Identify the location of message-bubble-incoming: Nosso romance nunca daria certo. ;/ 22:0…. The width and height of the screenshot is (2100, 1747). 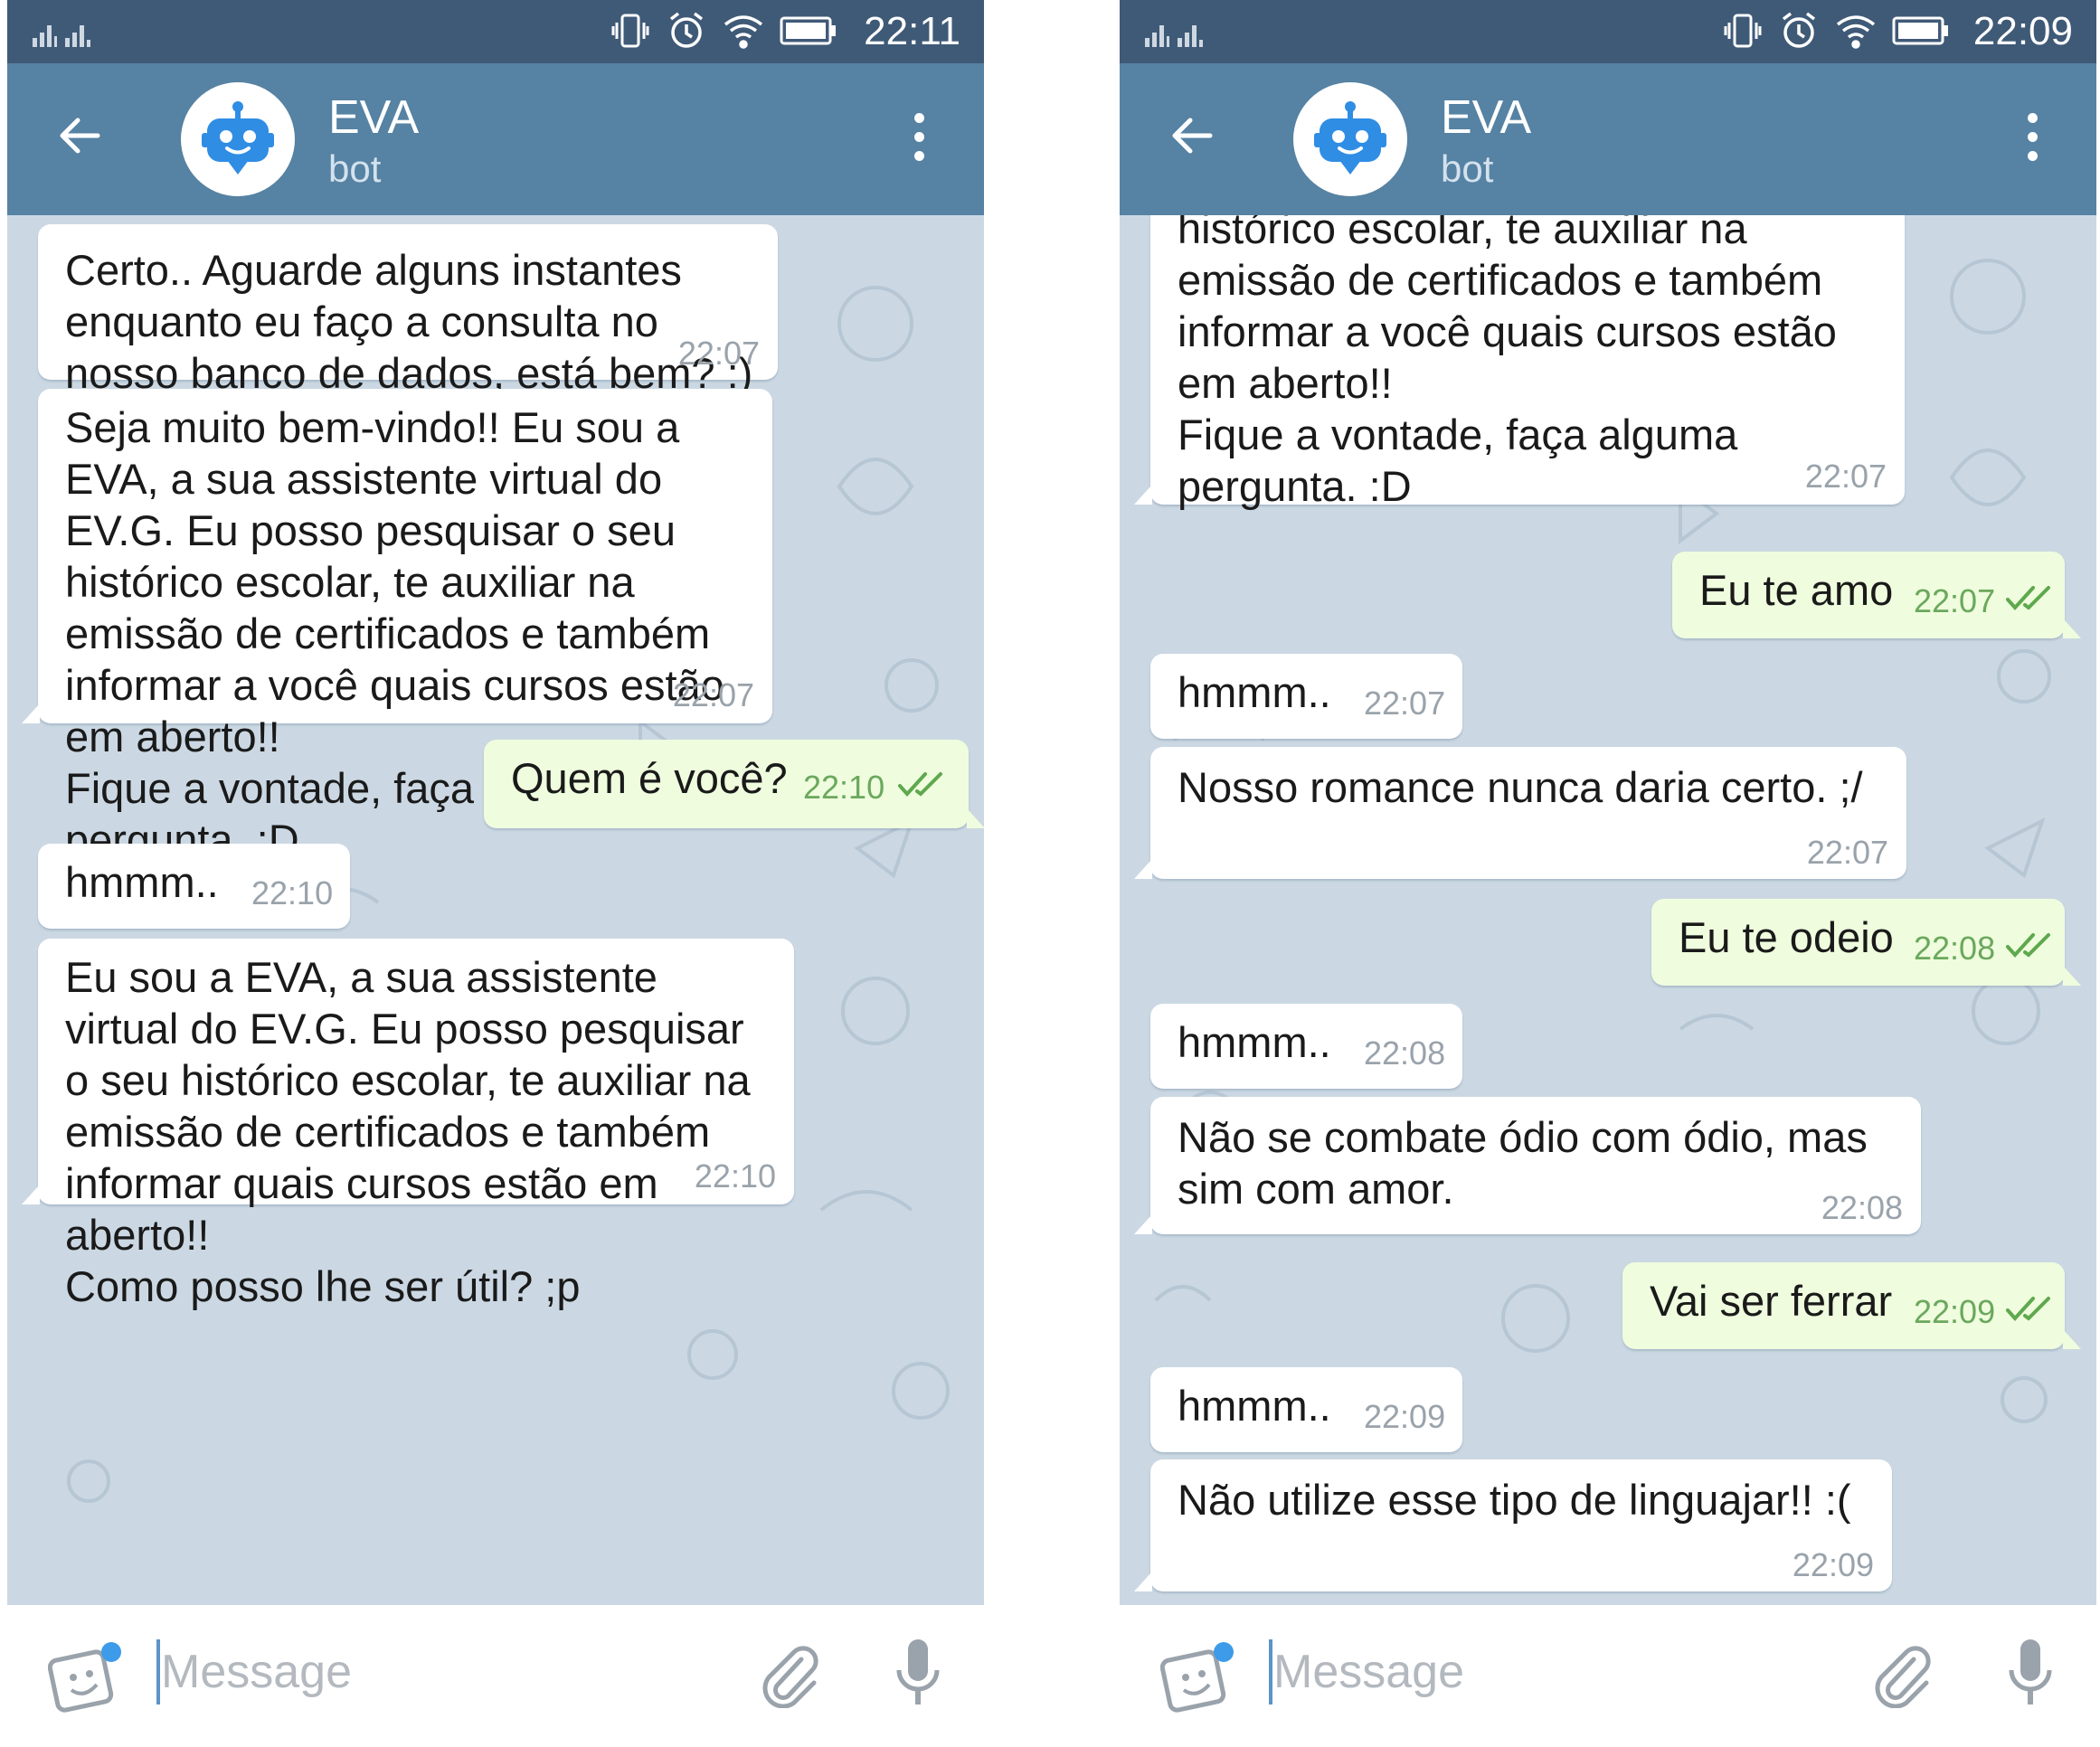
(1520, 813).